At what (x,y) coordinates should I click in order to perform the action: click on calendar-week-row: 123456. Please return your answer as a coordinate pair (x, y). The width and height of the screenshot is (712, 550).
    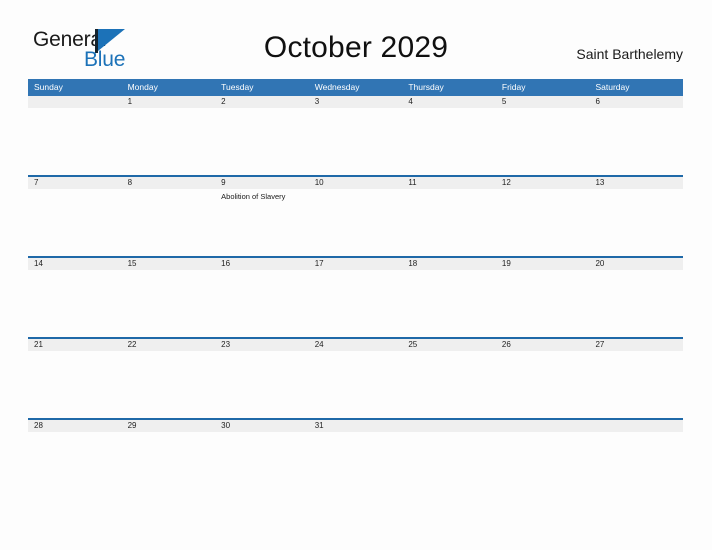
    Looking at the image, I should click on (355, 135).